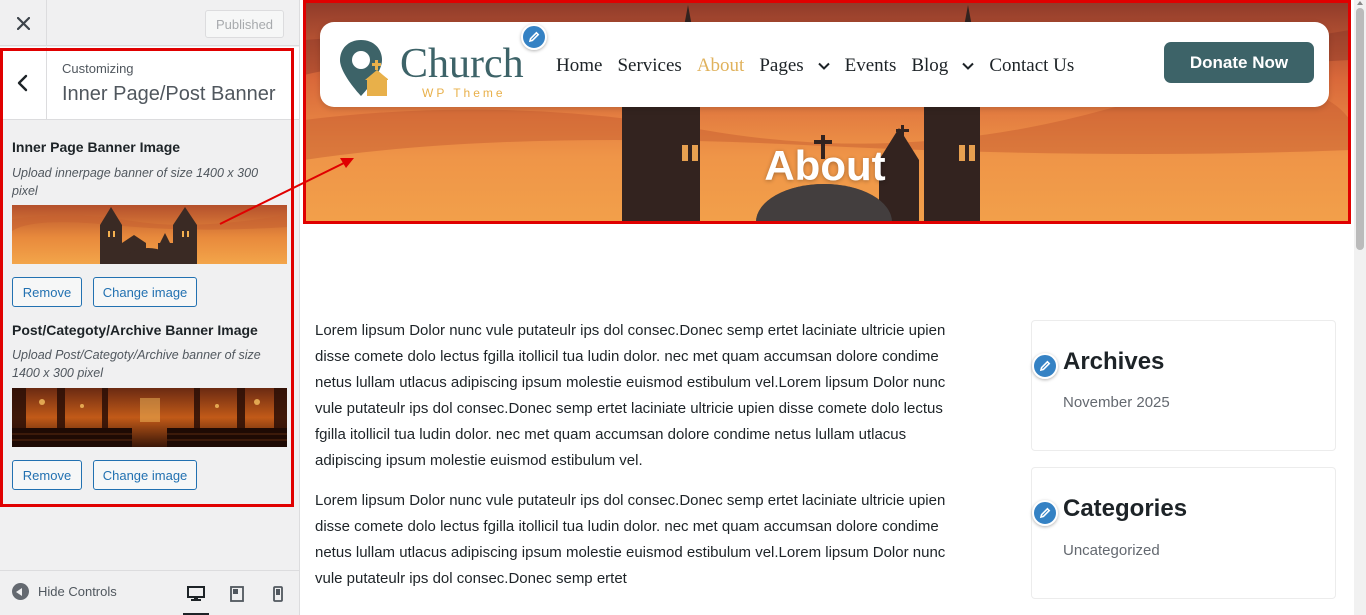  I want to click on chevron-left-icon, so click(22, 83).